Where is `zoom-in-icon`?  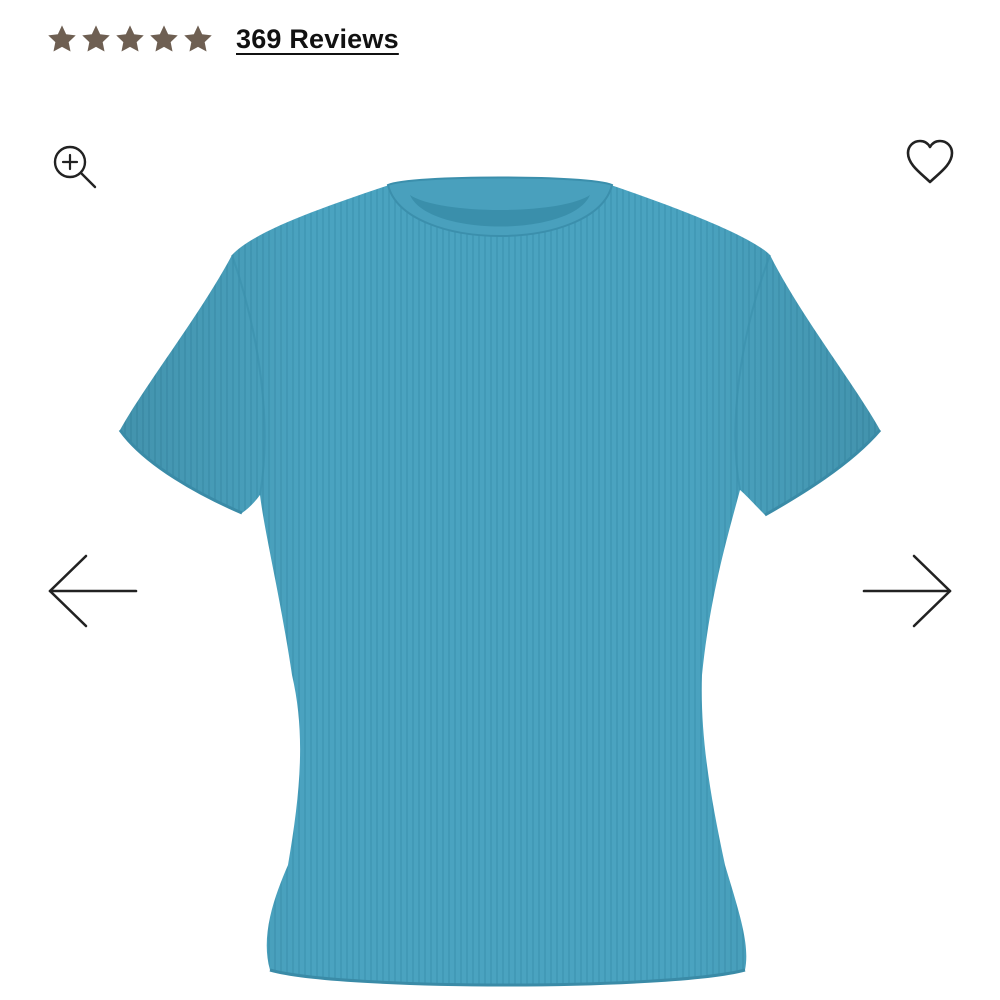
zoom-in-icon is located at coordinates (75, 167).